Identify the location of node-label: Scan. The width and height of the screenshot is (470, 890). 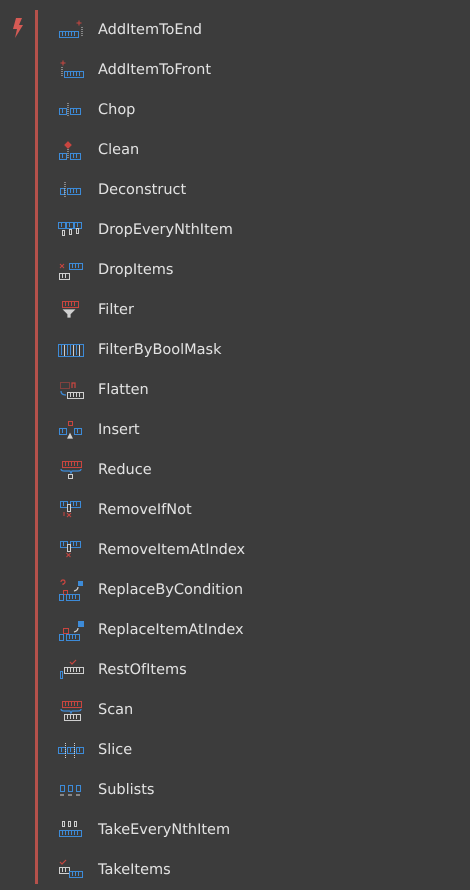
(116, 710).